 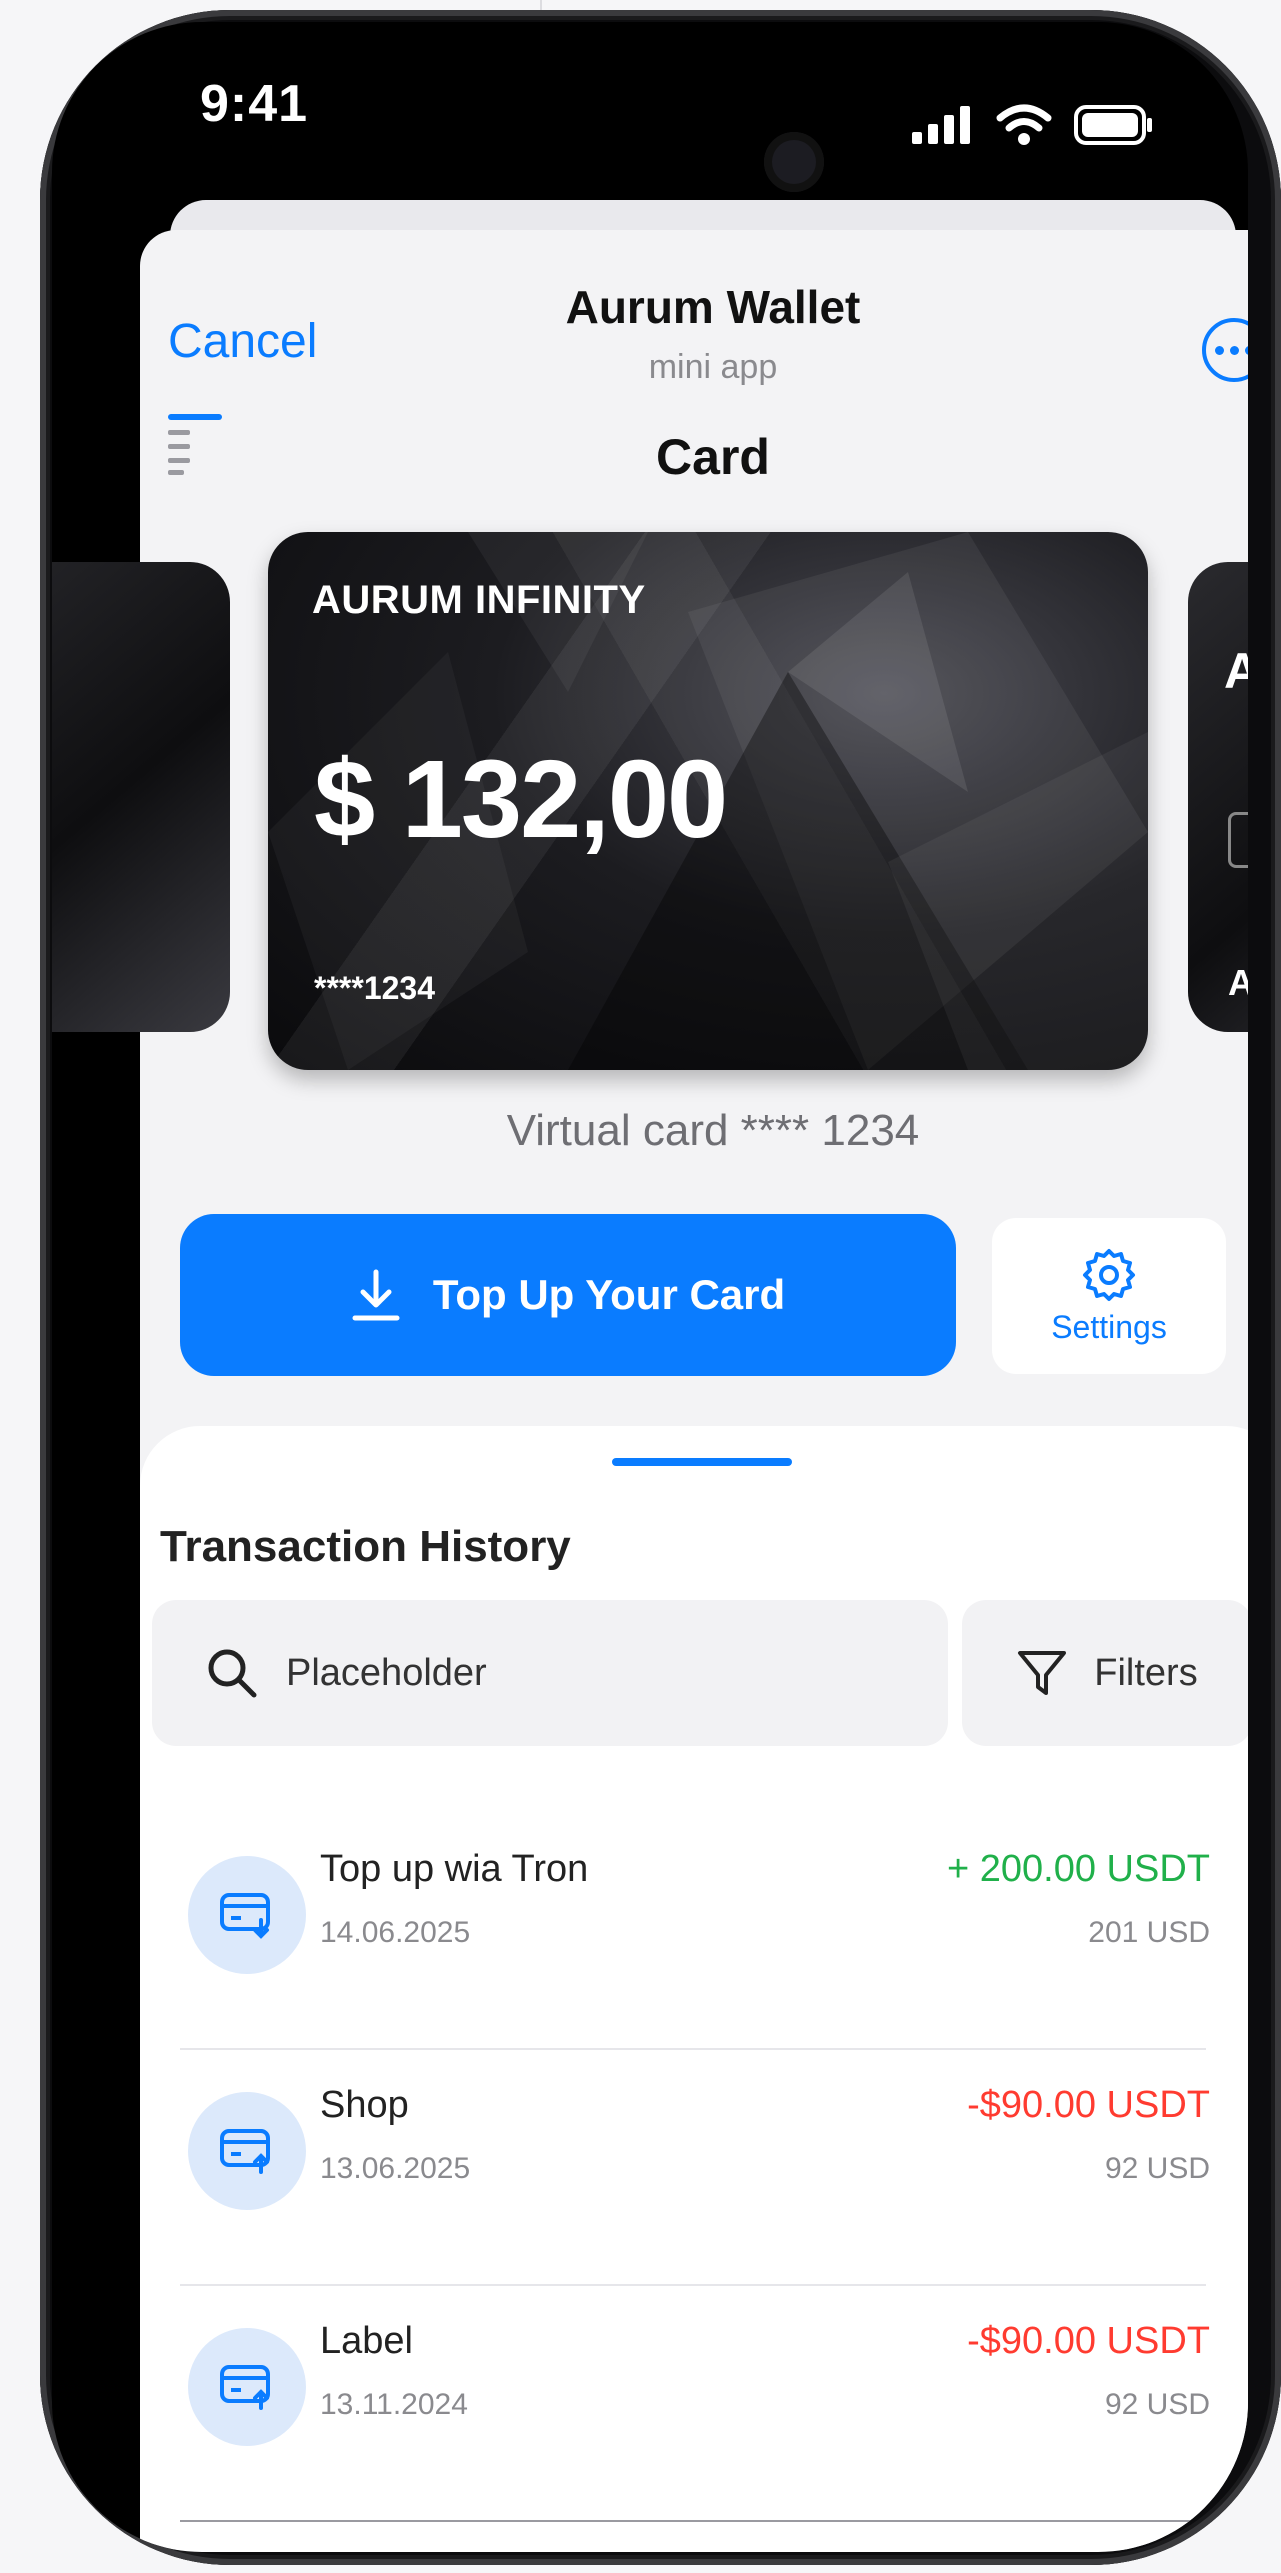 What do you see at coordinates (550, 1673) in the screenshot?
I see `search-input: Placeholder` at bounding box center [550, 1673].